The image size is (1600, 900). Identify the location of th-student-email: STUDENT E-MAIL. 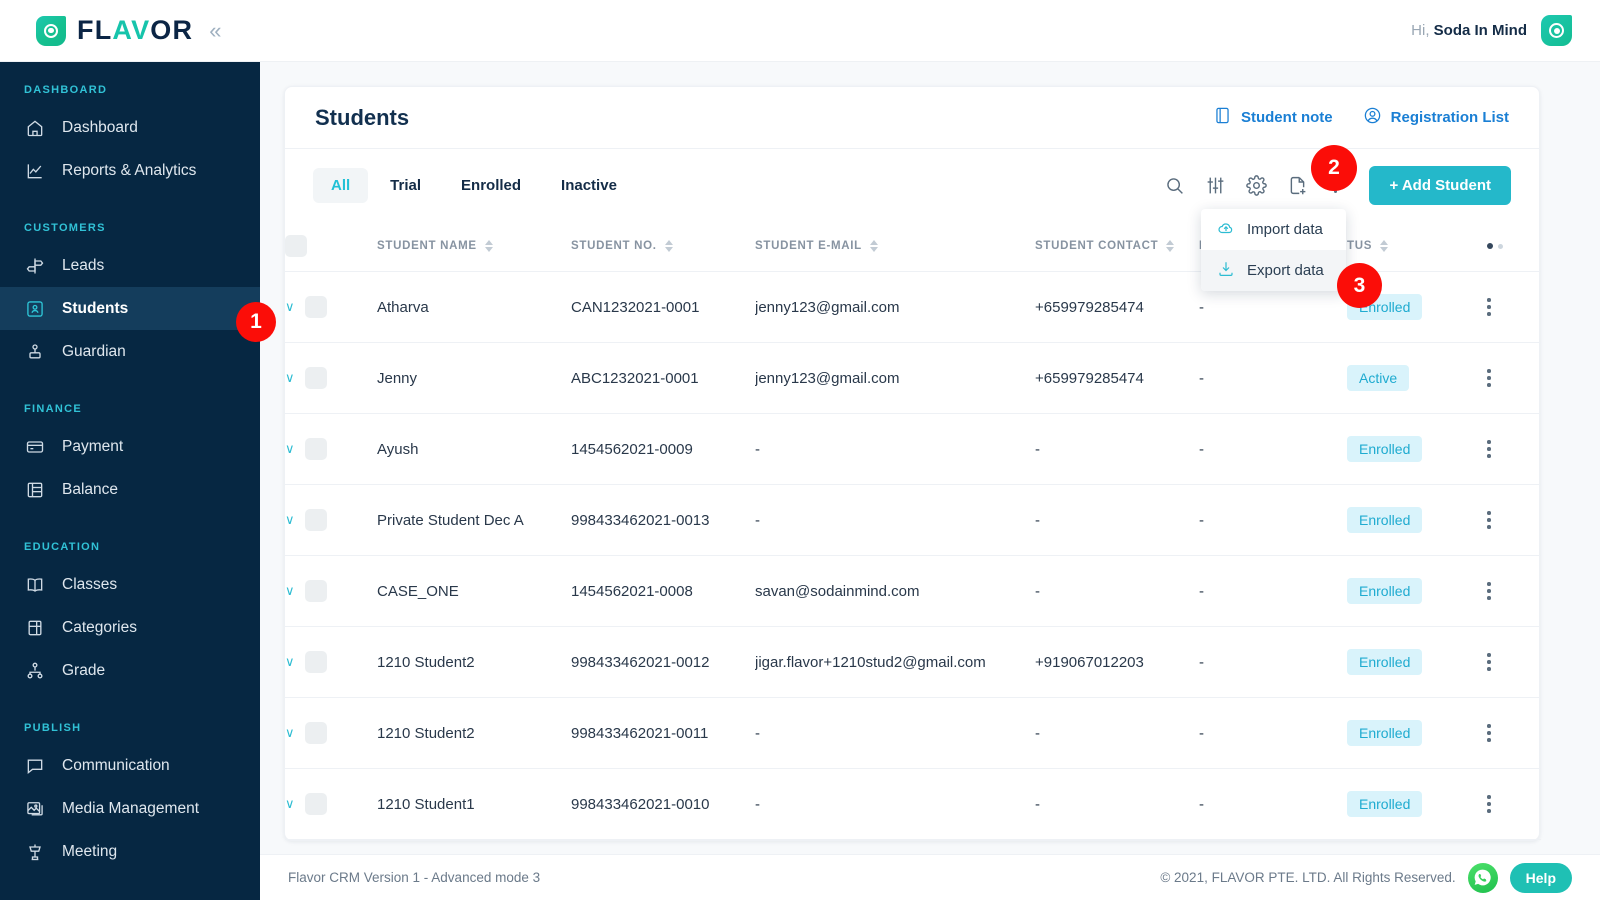
(895, 246).